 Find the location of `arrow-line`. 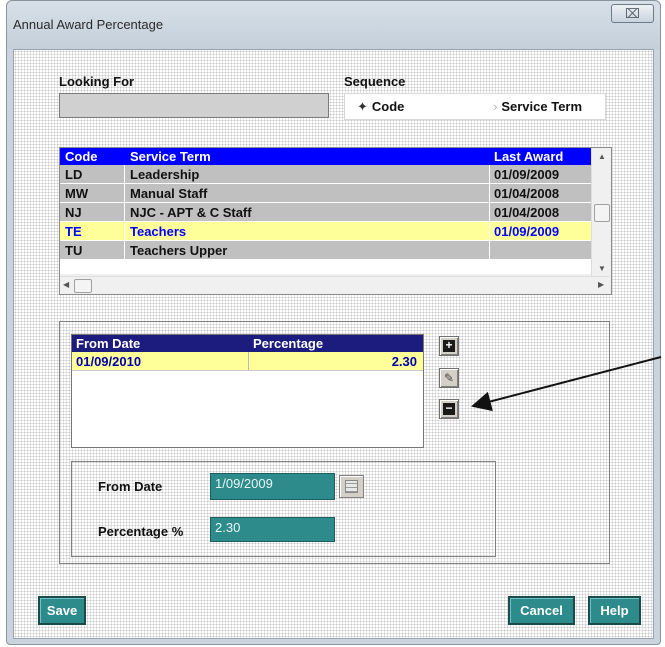

arrow-line is located at coordinates (566, 384).